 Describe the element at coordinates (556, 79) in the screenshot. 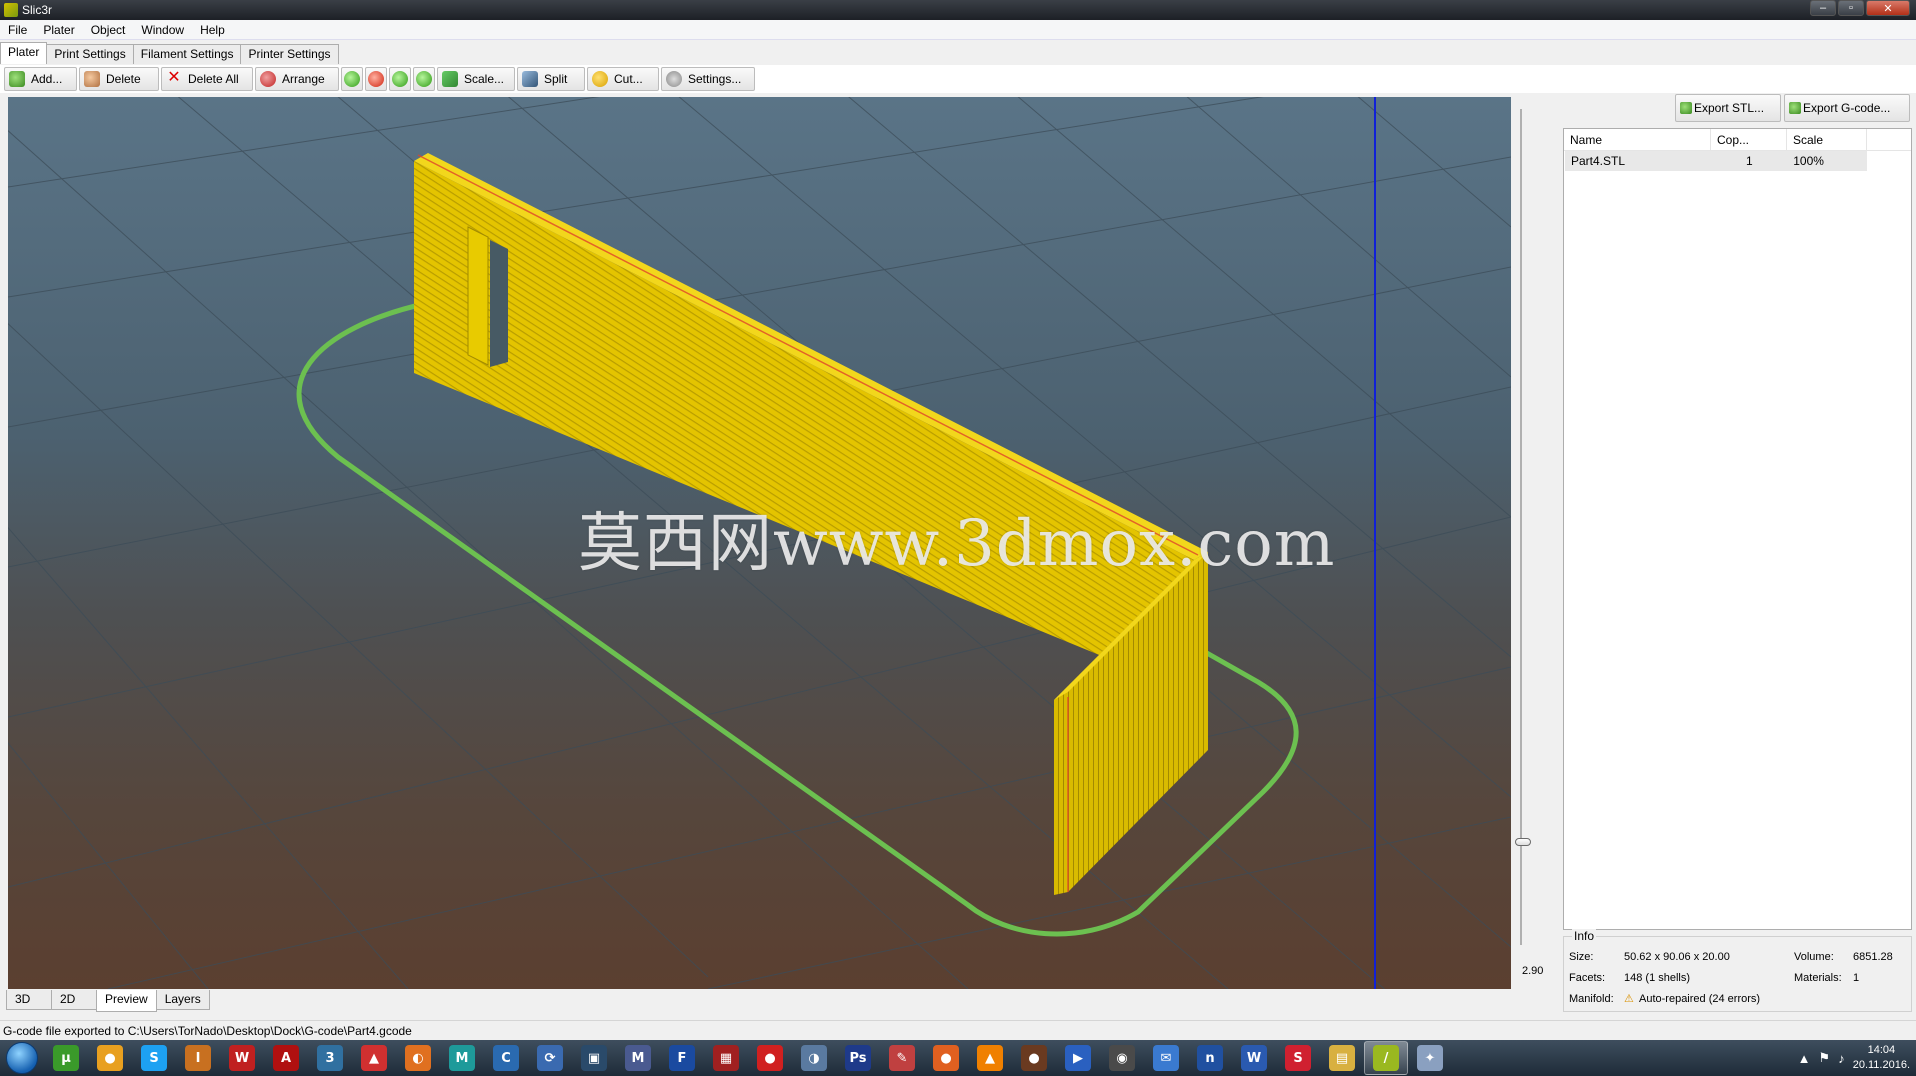

I see `split-button-label: Split` at that location.